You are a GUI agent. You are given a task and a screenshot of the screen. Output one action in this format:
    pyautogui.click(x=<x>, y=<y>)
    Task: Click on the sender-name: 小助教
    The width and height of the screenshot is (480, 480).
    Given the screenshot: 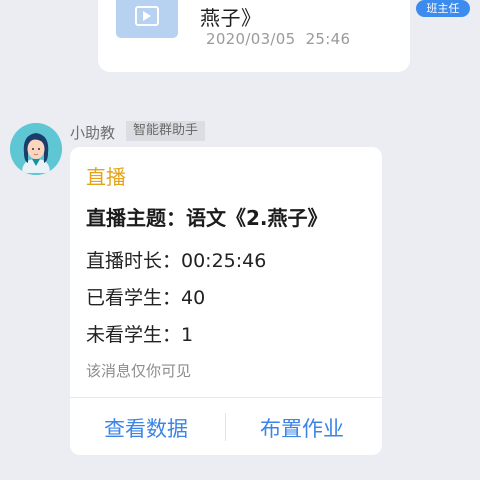 What is the action you would take?
    pyautogui.click(x=93, y=133)
    